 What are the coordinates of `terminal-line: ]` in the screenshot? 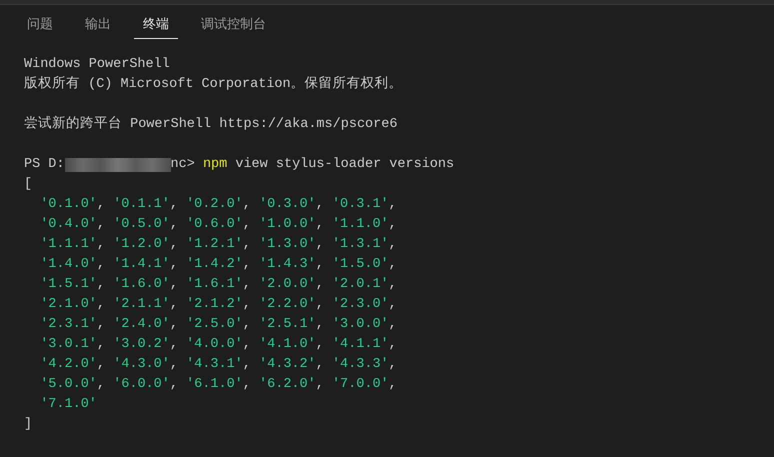 It's located at (29, 425).